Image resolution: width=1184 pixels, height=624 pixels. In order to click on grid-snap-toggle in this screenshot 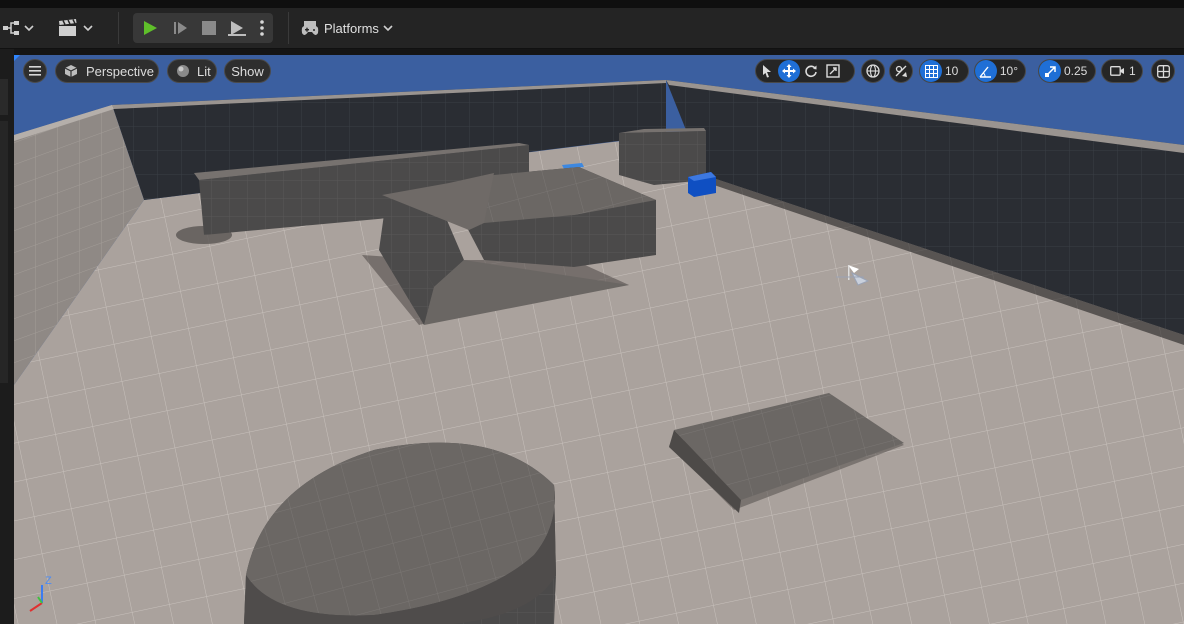, I will do `click(931, 71)`.